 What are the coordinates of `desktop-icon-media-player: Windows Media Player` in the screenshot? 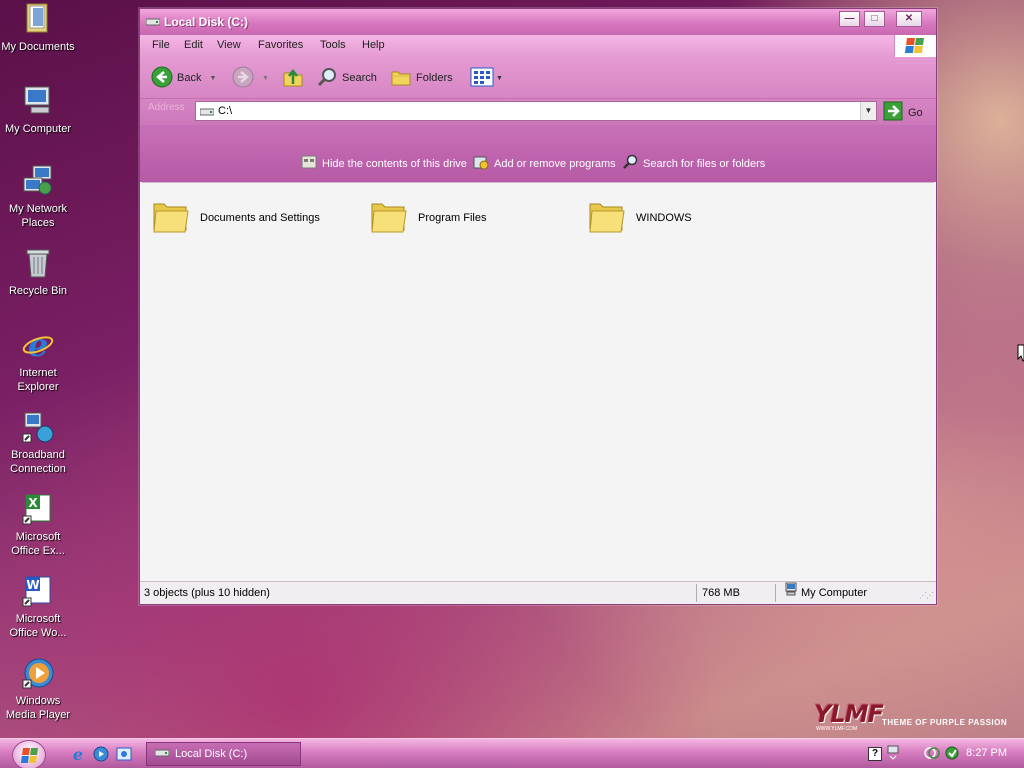 It's located at (38, 689).